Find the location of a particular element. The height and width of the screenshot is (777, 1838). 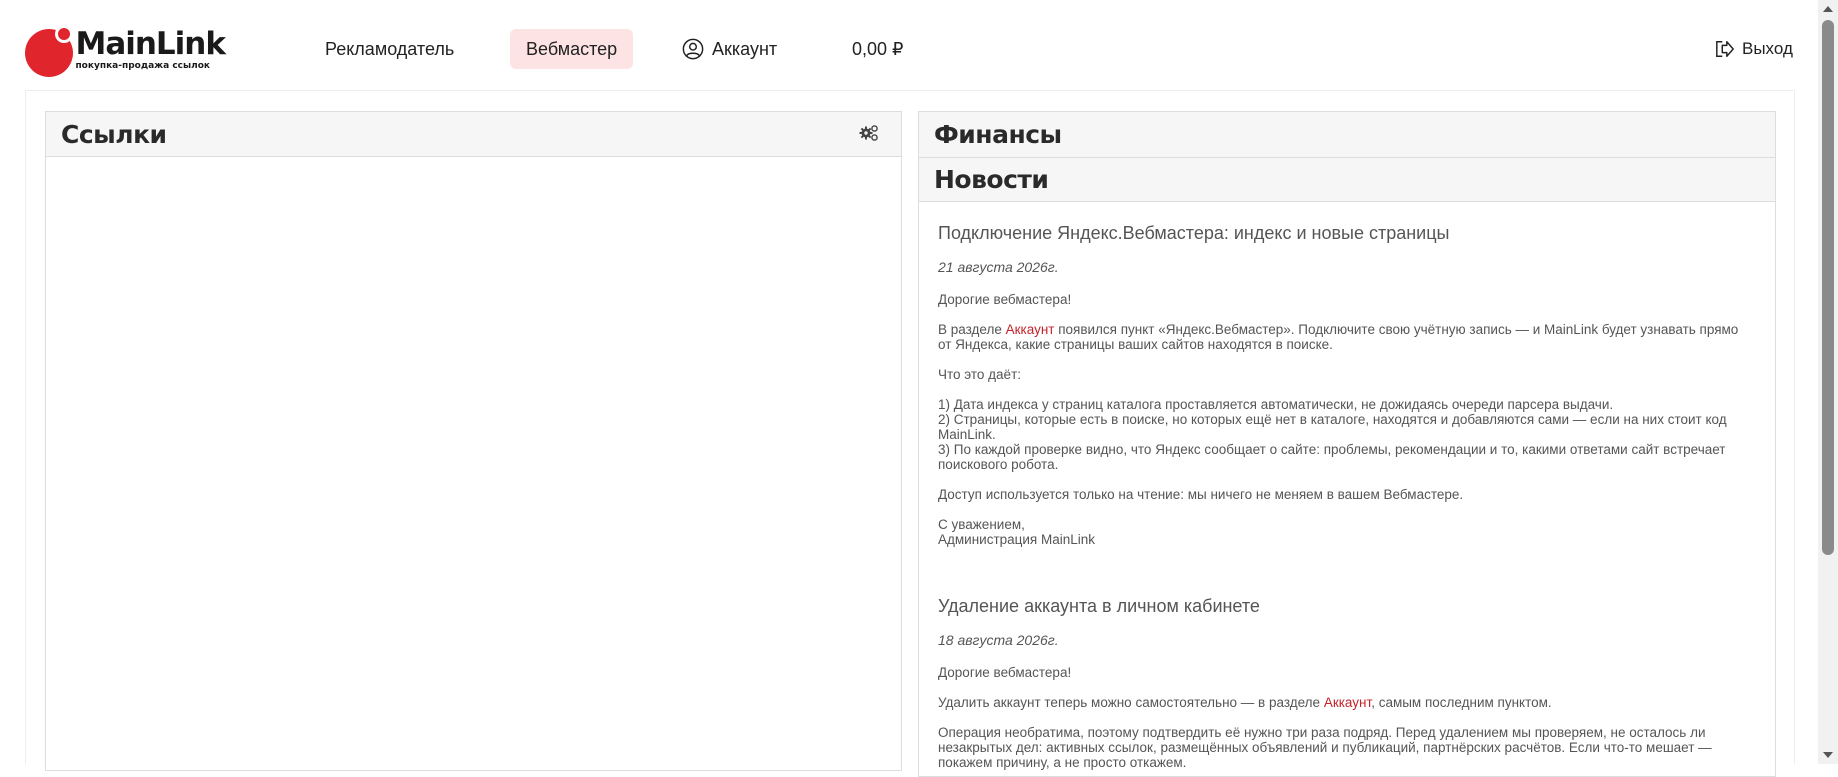

finance-title: Финансы is located at coordinates (998, 134).